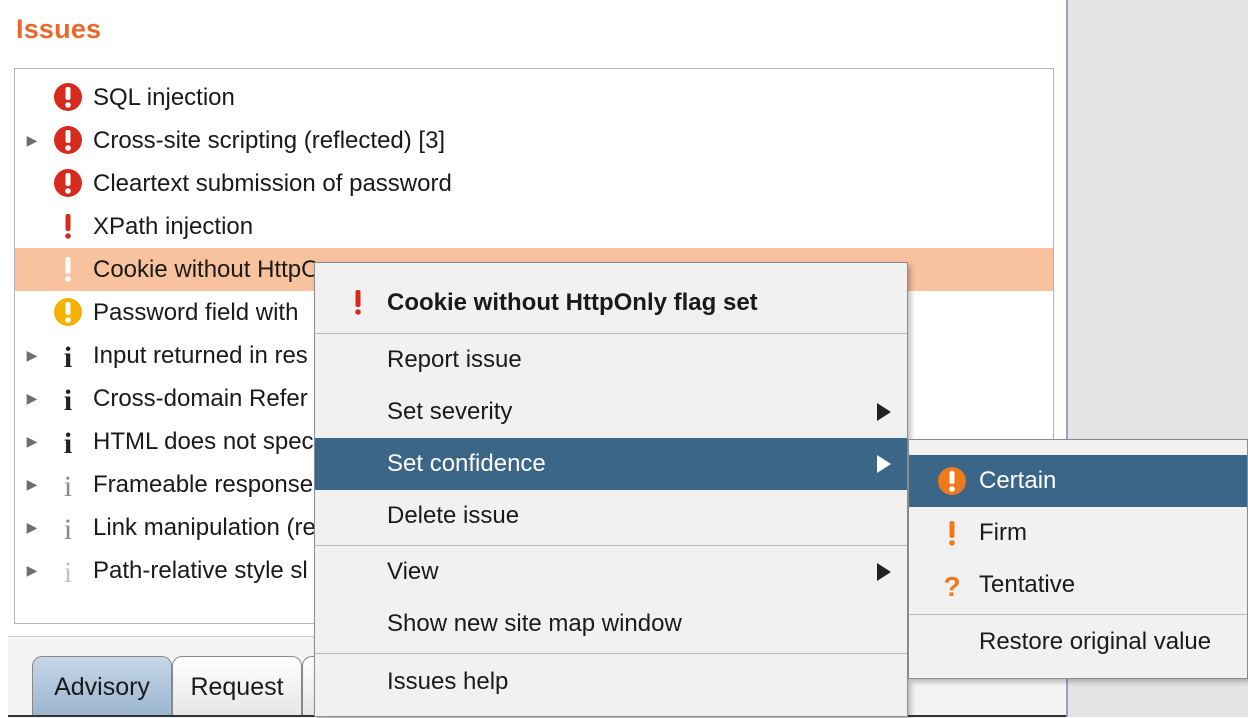 This screenshot has width=1248, height=718. Describe the element at coordinates (68, 312) in the screenshot. I see `low-severity-icon` at that location.